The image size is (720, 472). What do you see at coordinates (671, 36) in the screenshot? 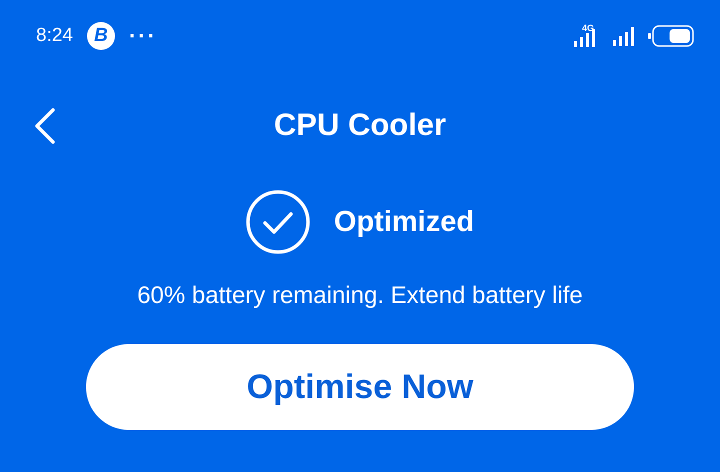
I see `battery-icon` at bounding box center [671, 36].